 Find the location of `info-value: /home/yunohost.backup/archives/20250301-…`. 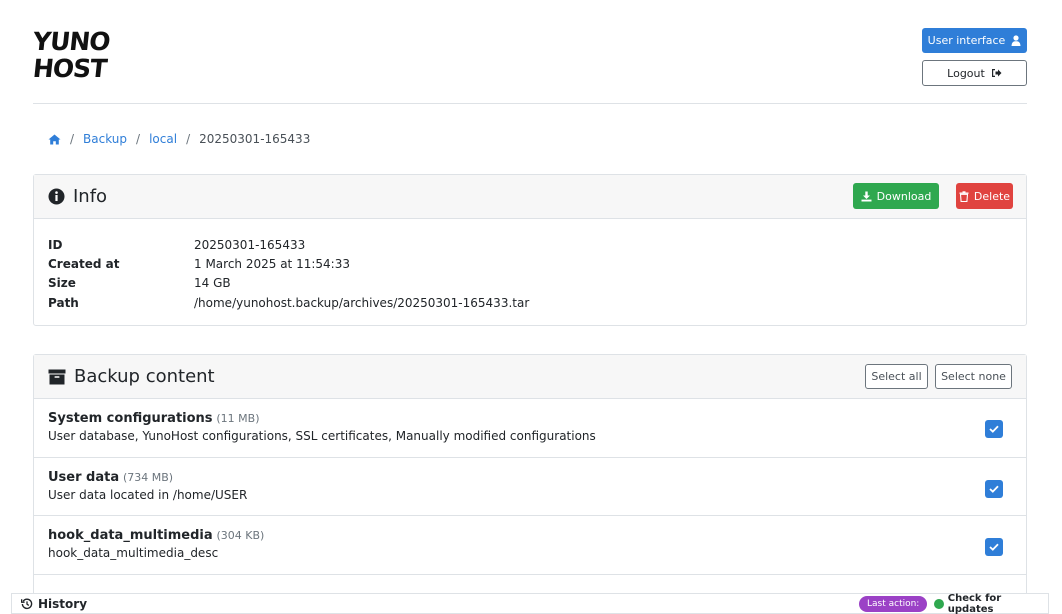

info-value: /home/yunohost.backup/archives/20250301-… is located at coordinates (362, 302).